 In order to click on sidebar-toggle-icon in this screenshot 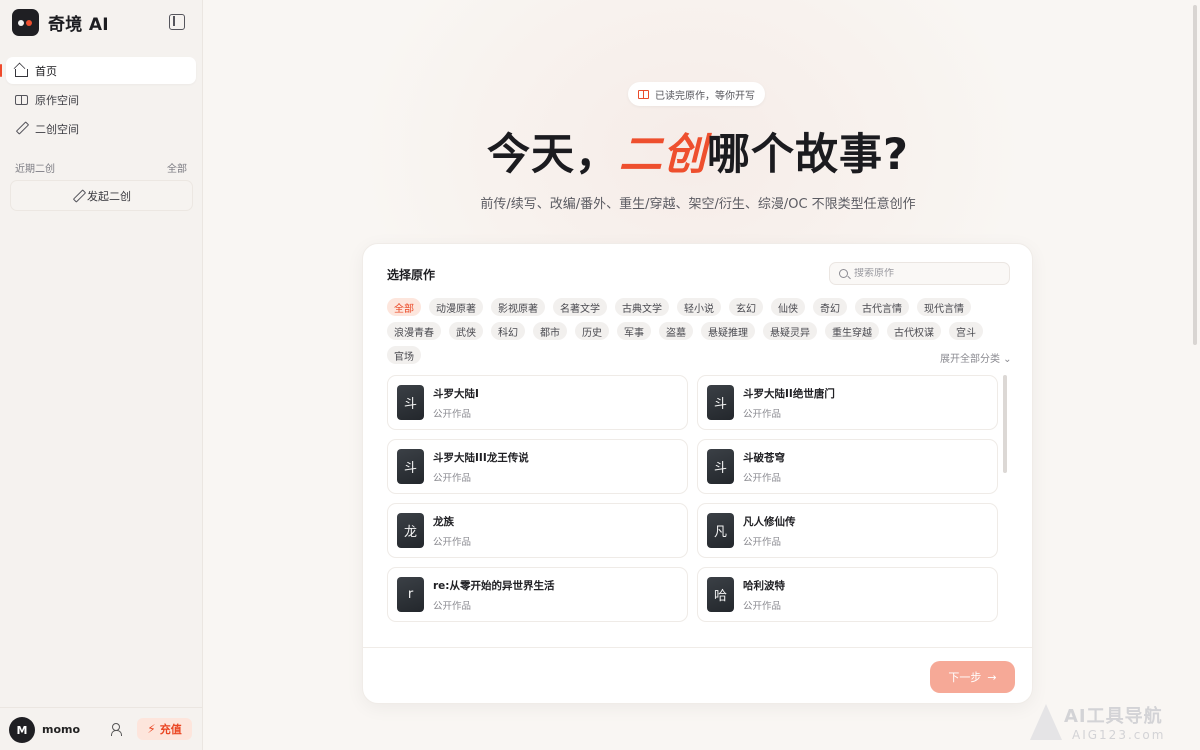, I will do `click(177, 22)`.